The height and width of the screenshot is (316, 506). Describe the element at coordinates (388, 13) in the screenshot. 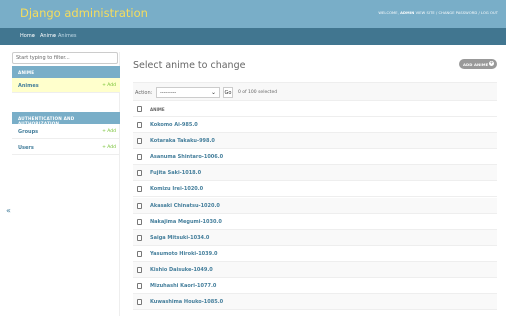

I see `welcome-text: WELCOME,` at that location.